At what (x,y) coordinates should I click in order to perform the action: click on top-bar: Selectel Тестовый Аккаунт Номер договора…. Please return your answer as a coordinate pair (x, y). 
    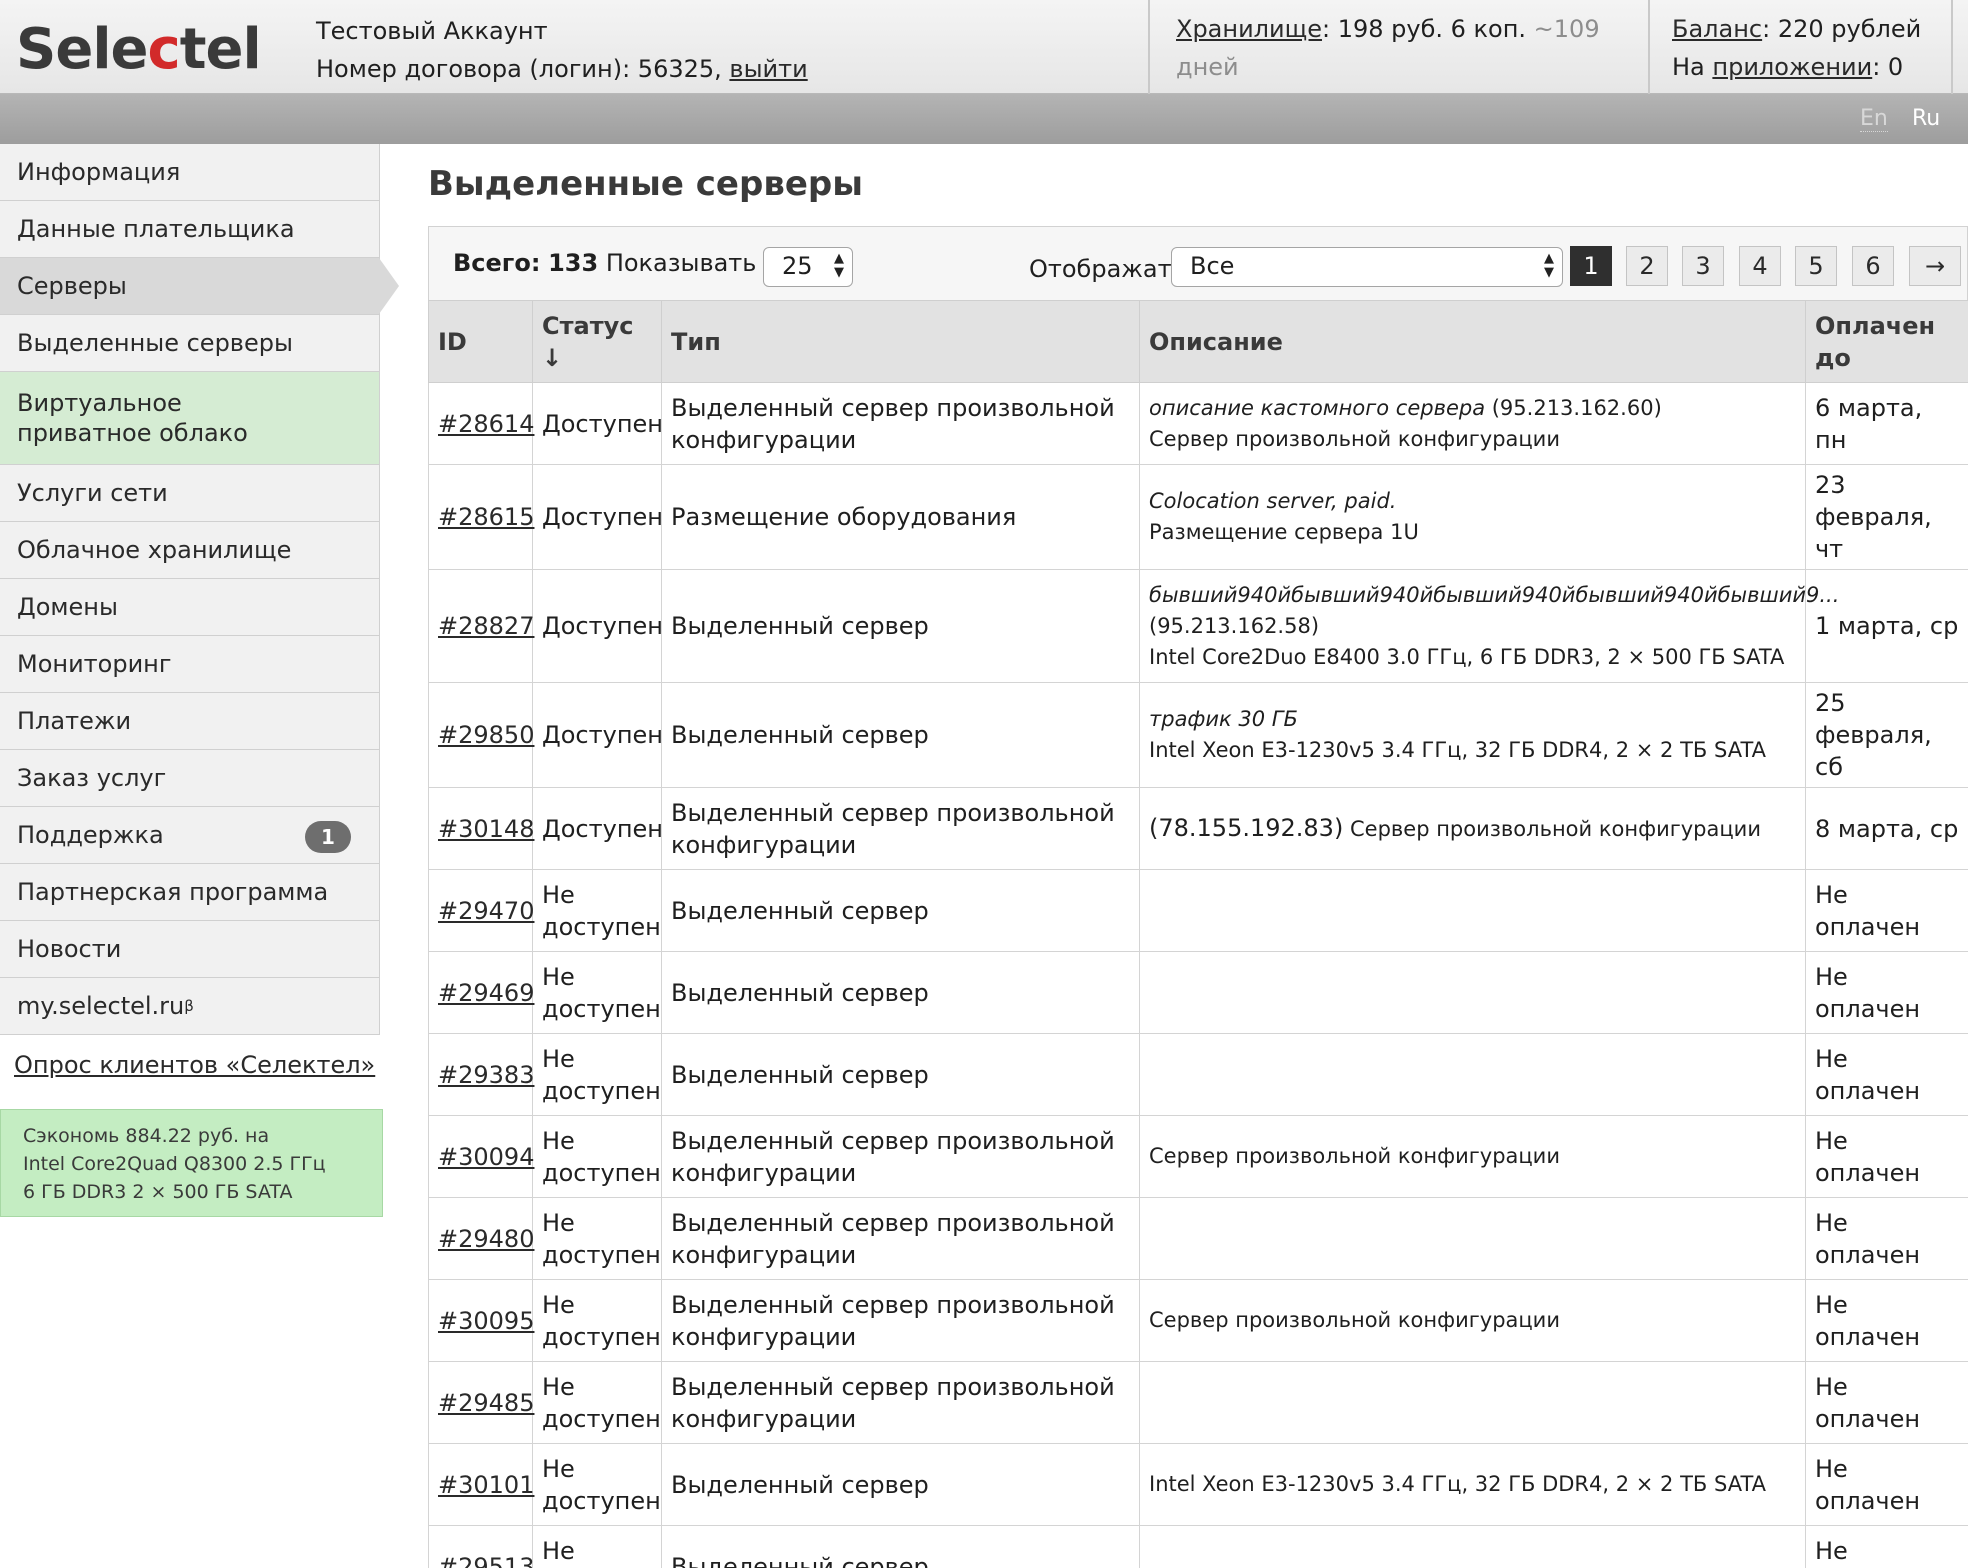
    Looking at the image, I should click on (984, 59).